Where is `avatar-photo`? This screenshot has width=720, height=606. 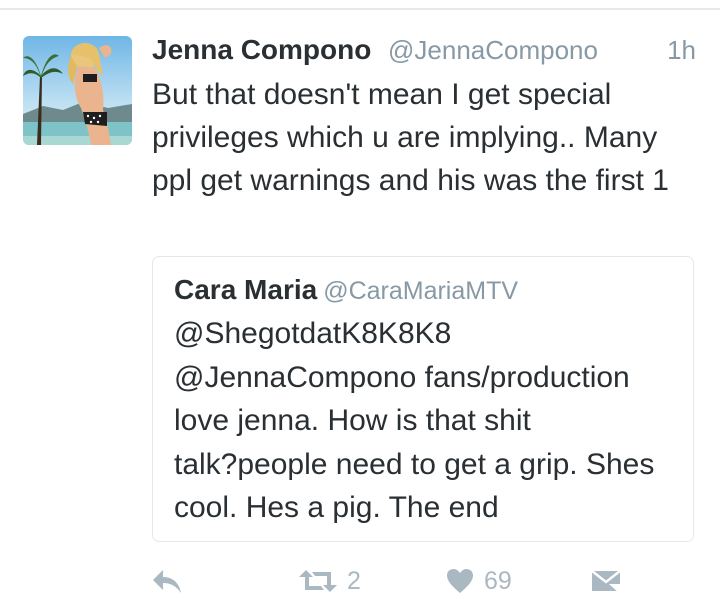
avatar-photo is located at coordinates (77, 90).